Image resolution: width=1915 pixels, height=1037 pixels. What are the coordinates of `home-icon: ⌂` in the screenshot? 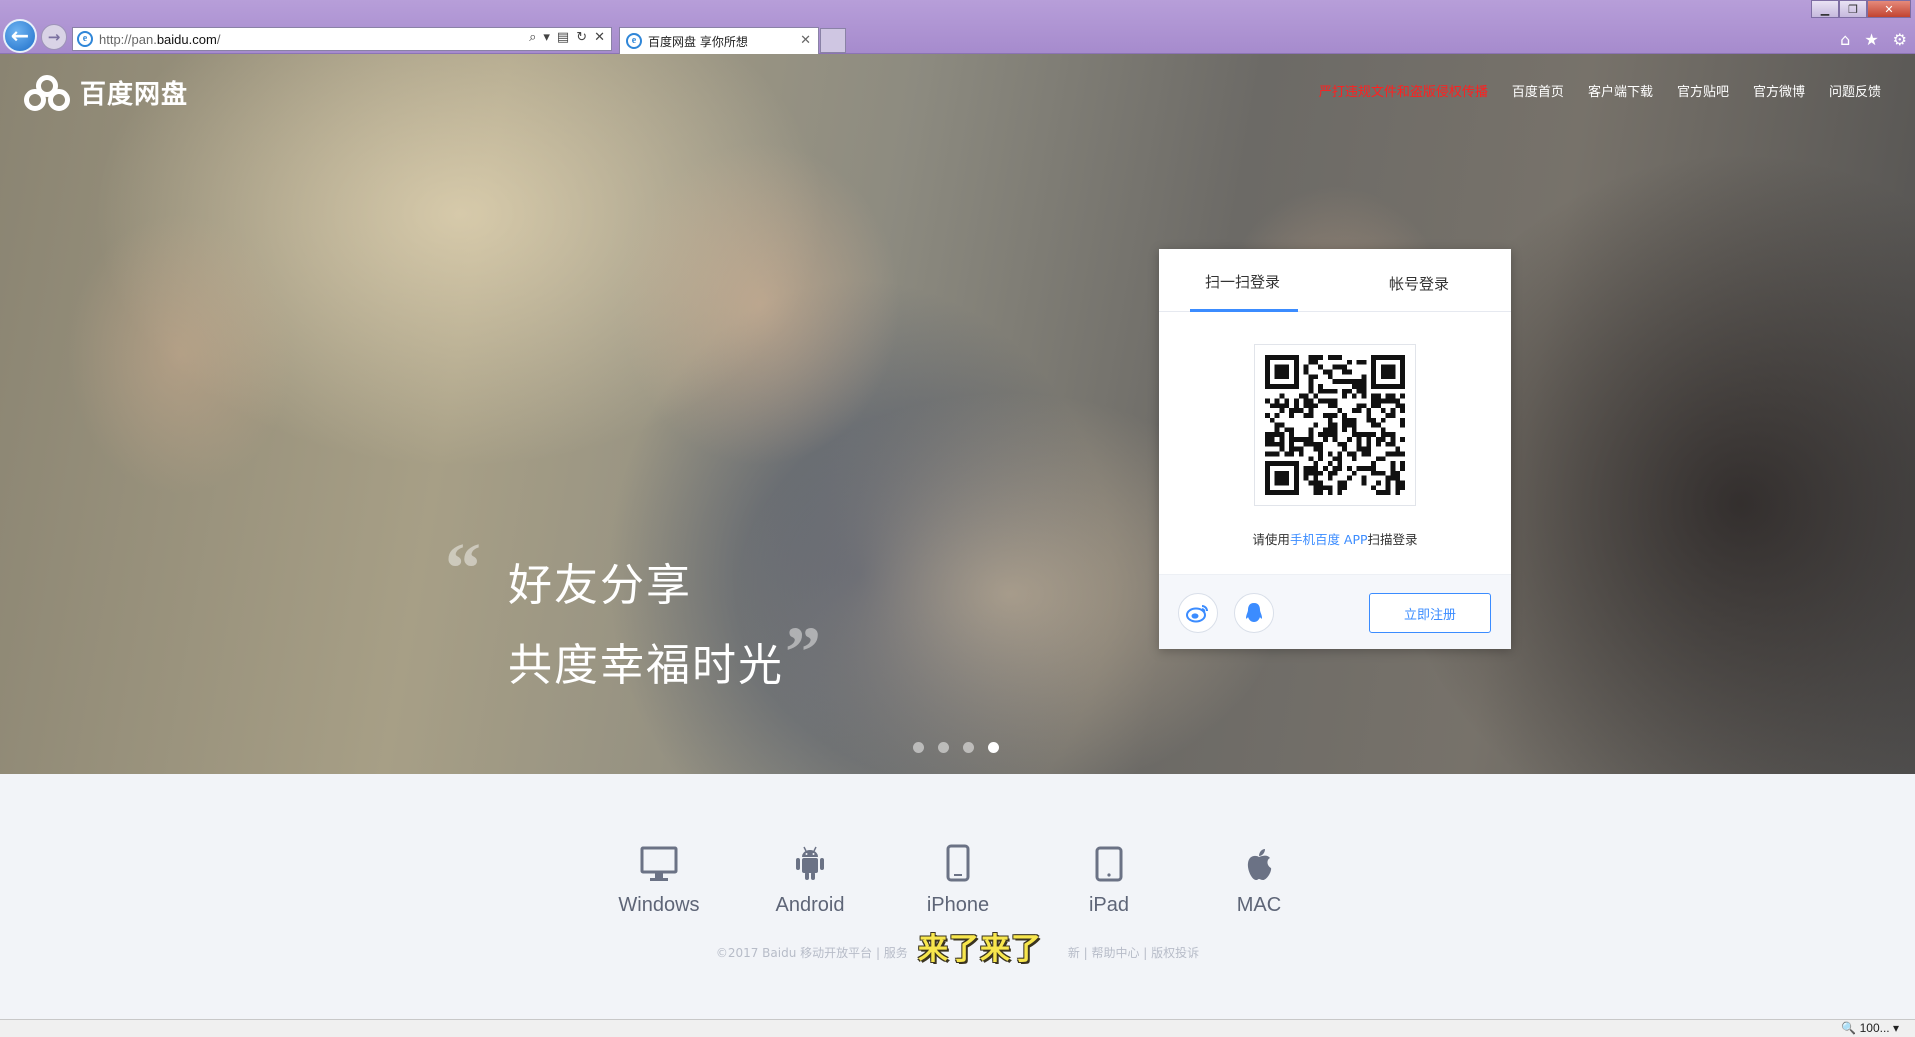 It's located at (1845, 39).